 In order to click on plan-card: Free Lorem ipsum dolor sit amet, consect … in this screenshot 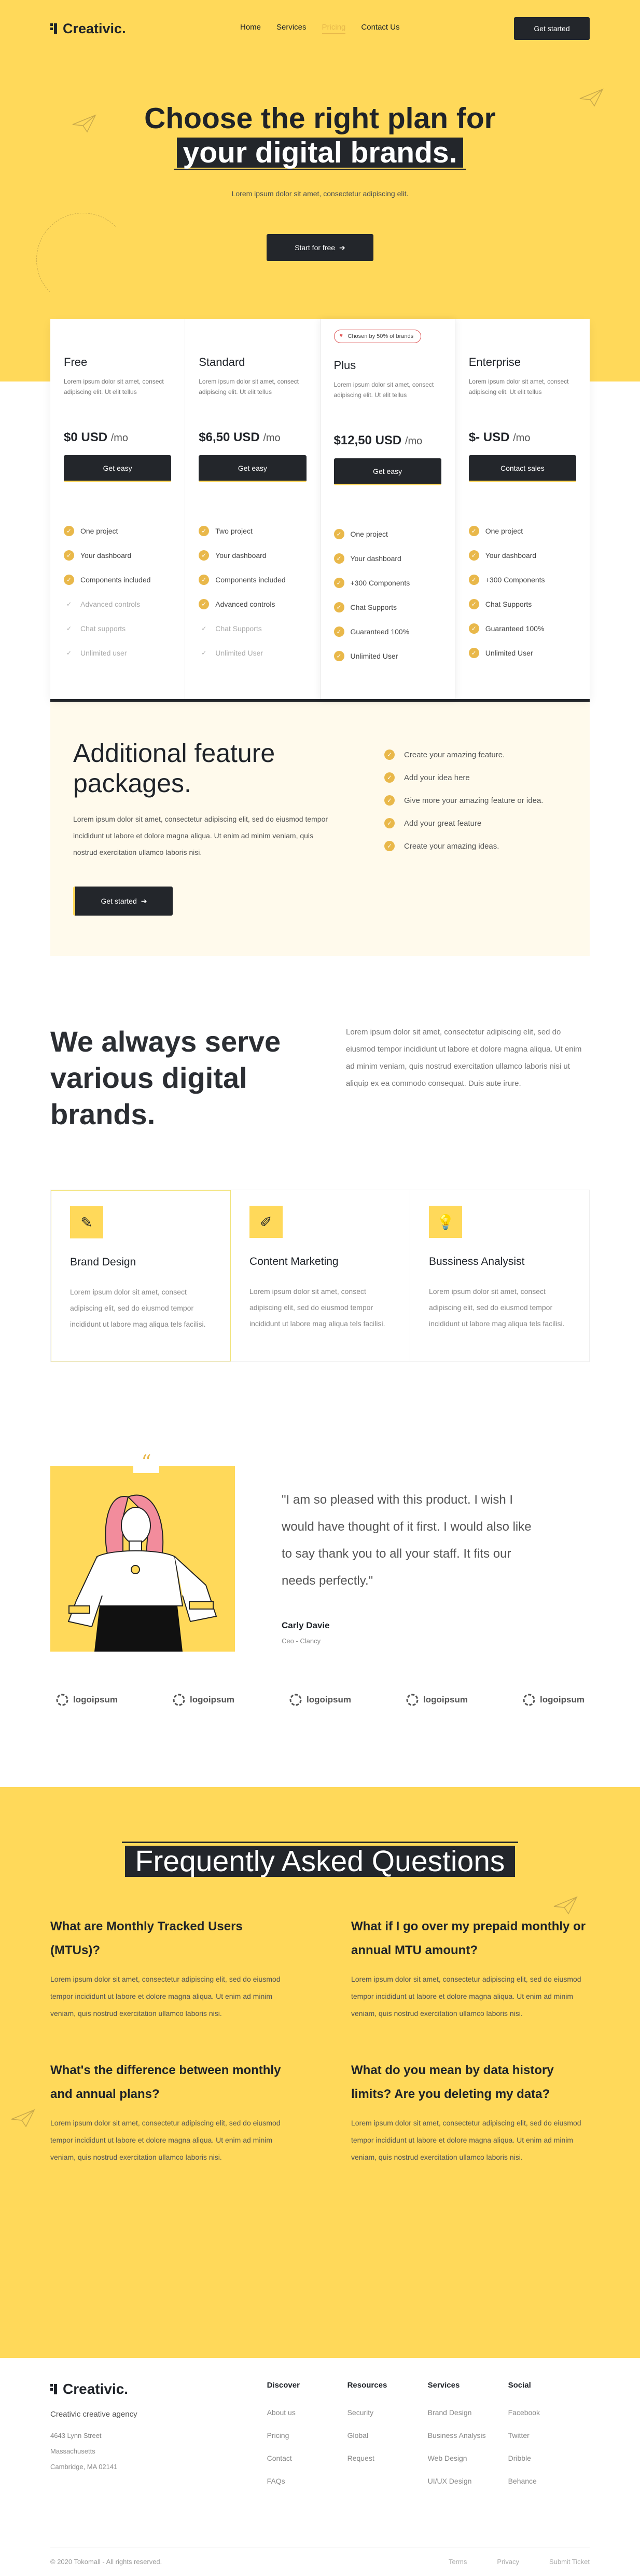, I will do `click(118, 509)`.